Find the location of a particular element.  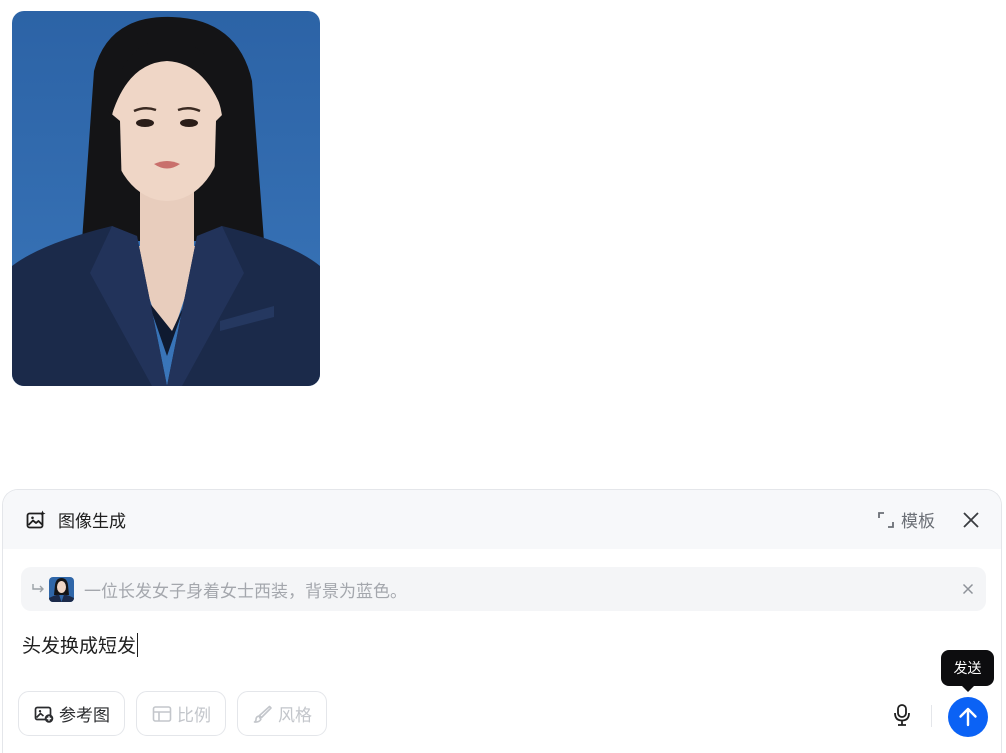

style-label: 风格 is located at coordinates (295, 716).